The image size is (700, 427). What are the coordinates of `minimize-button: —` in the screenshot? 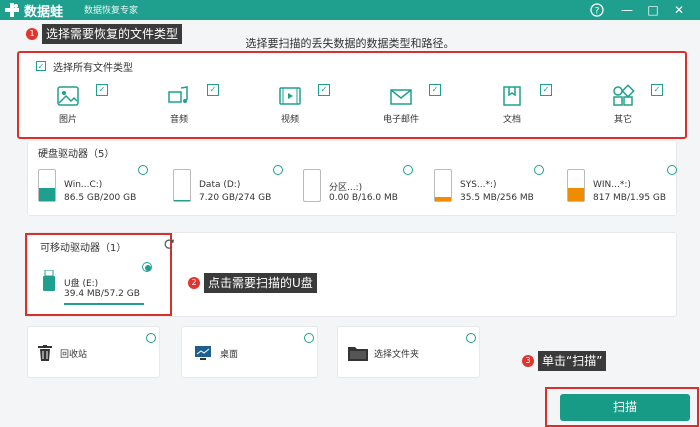 It's located at (627, 10).